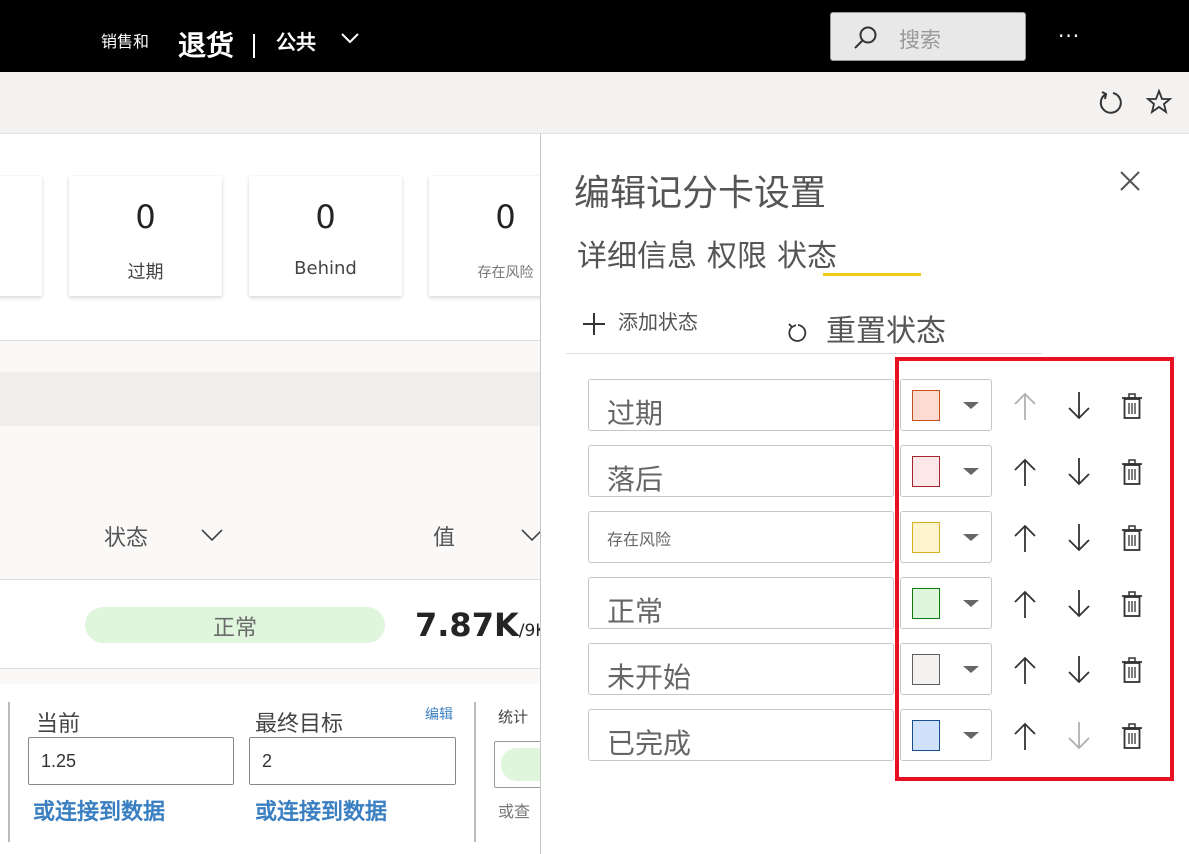  Describe the element at coordinates (477, 625) in the screenshot. I see `metric-value: 7.87K/9K` at that location.